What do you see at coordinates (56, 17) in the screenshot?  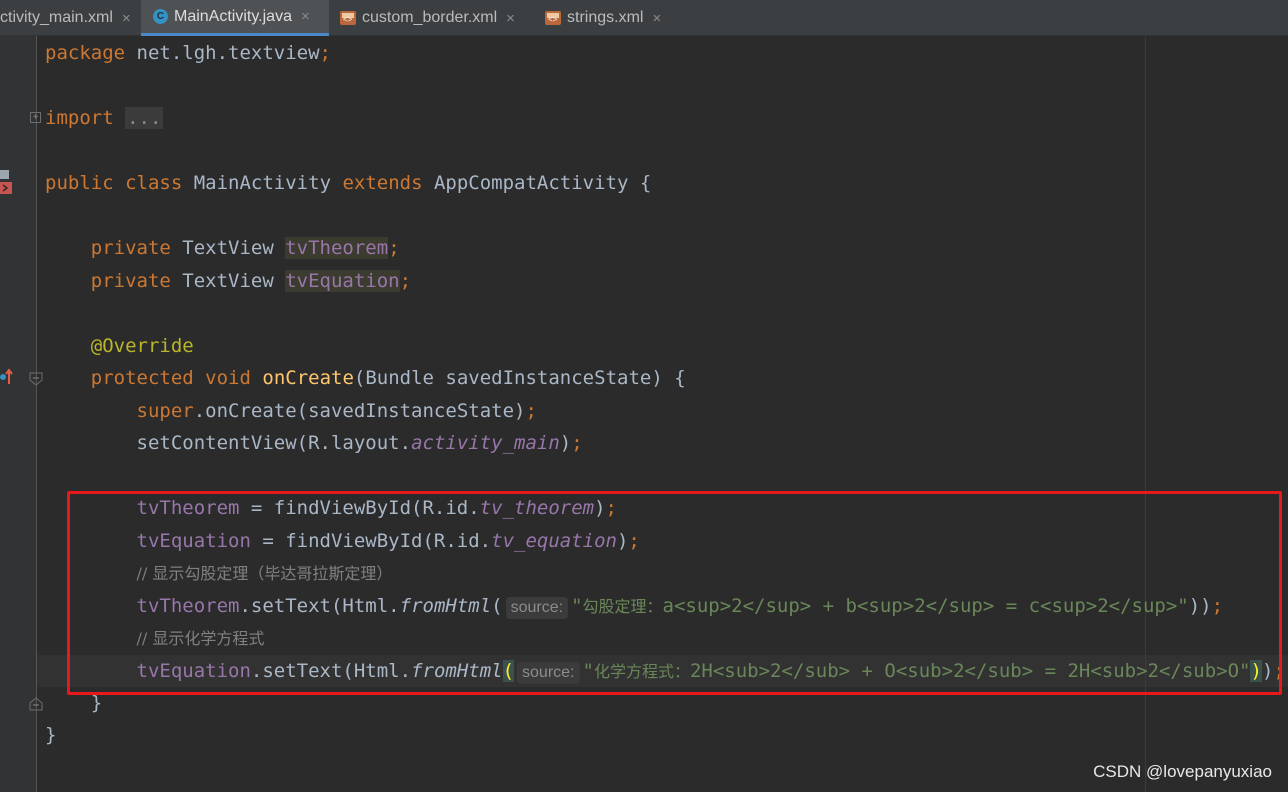 I see `tab-label: ctivity_main.xml` at bounding box center [56, 17].